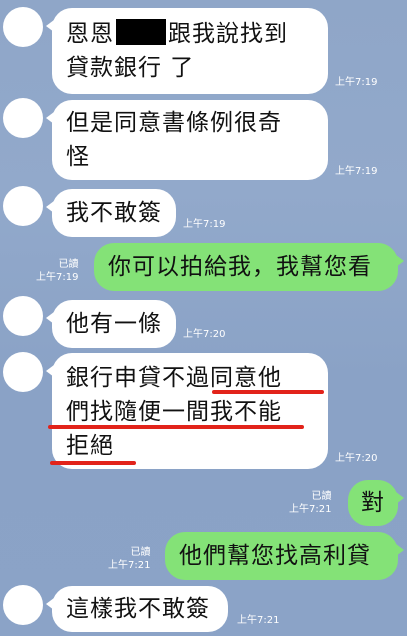  I want to click on message-bubble: 你可以拍給我，我幫您看, so click(249, 267).